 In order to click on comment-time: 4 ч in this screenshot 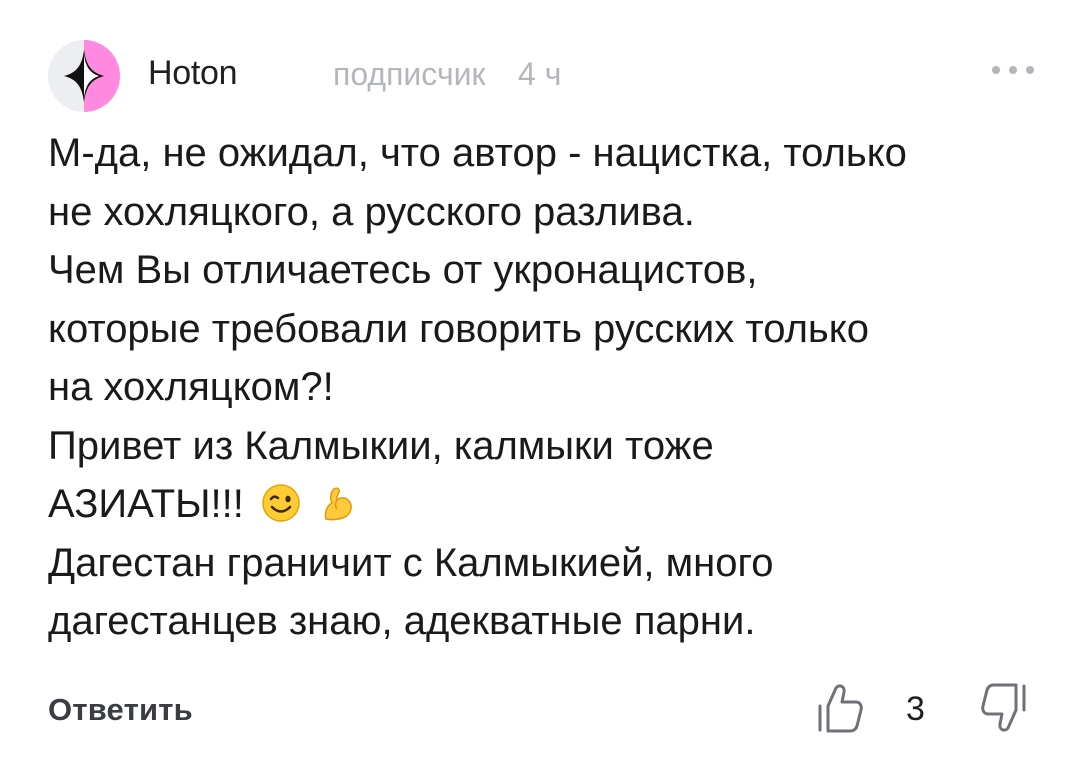, I will do `click(540, 74)`.